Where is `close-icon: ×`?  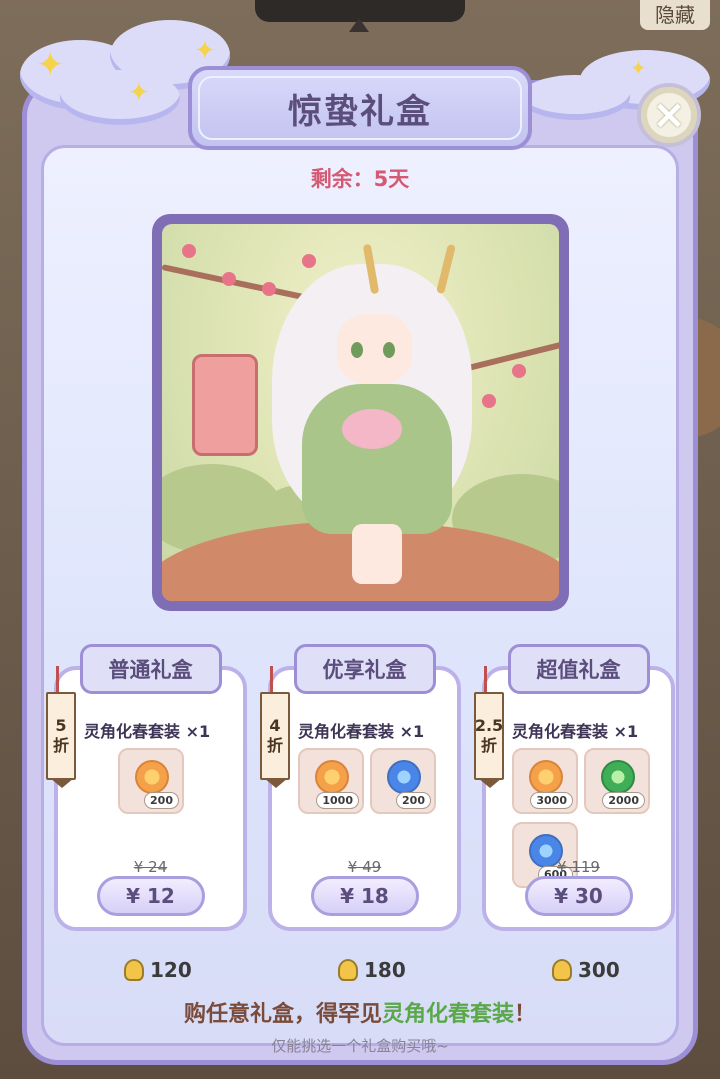 close-icon: × is located at coordinates (669, 115).